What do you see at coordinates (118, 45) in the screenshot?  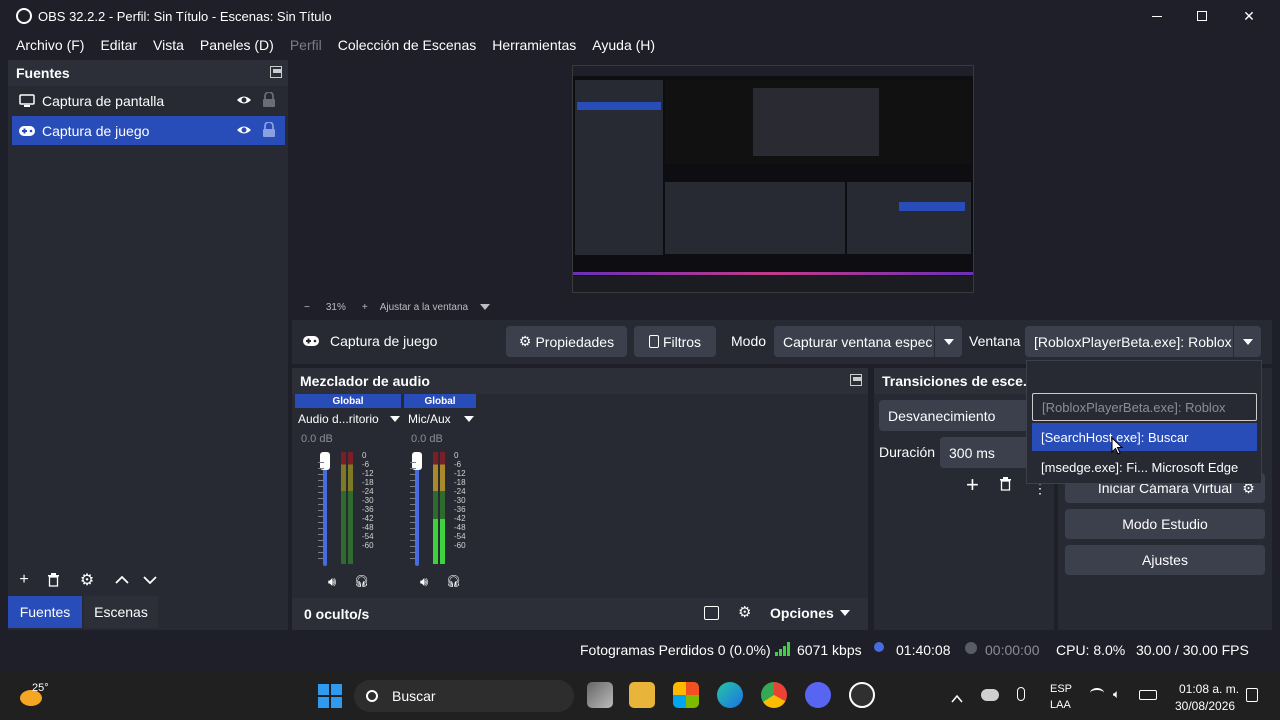 I see `menu-editar: Editar` at bounding box center [118, 45].